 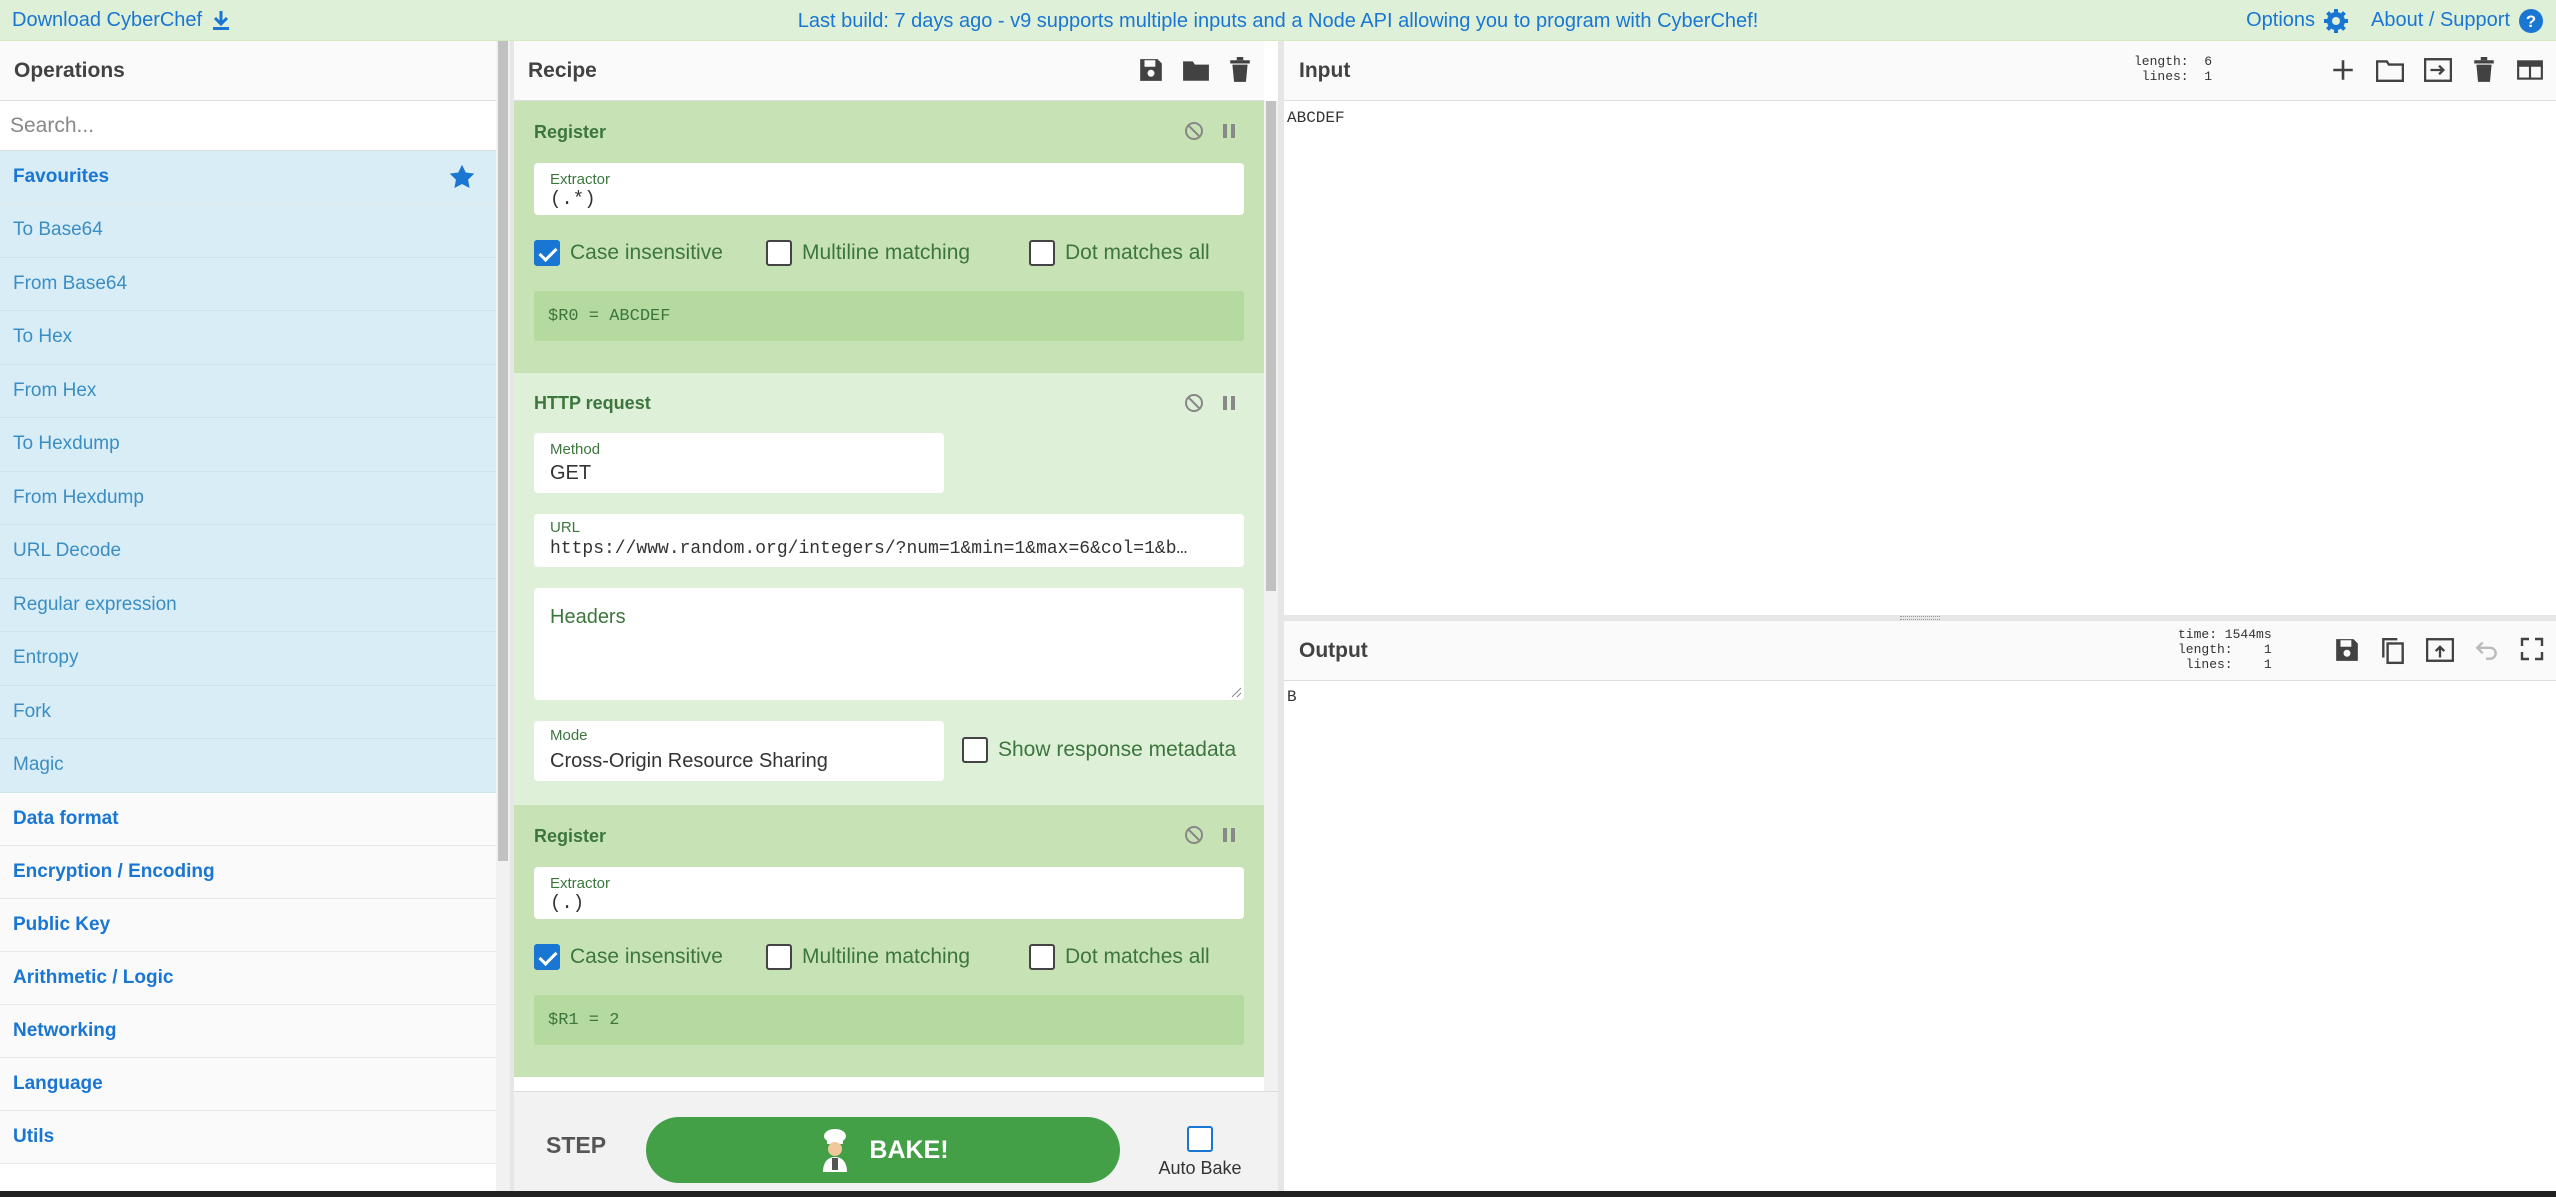 I want to click on save-icon, so click(x=1151, y=70).